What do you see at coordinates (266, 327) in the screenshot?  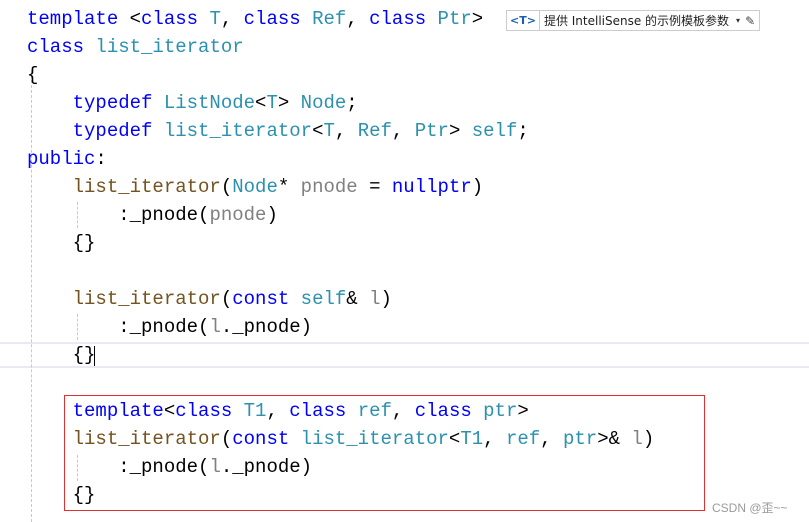 I see `code-token: ._pnode)` at bounding box center [266, 327].